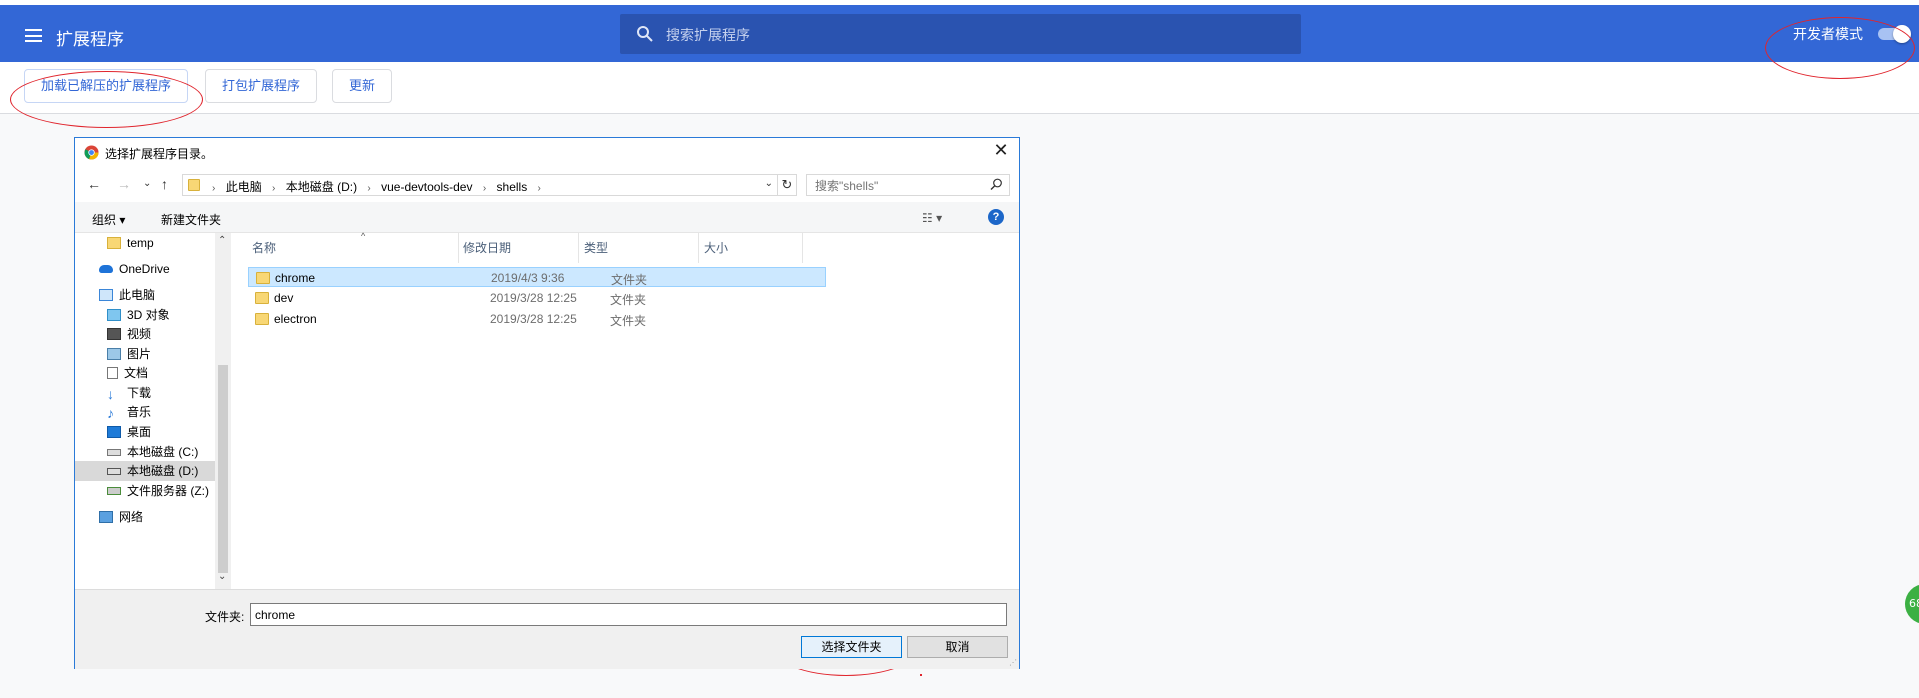 This screenshot has width=1919, height=698. Describe the element at coordinates (264, 247) in the screenshot. I see `column-header-name: 名称` at that location.